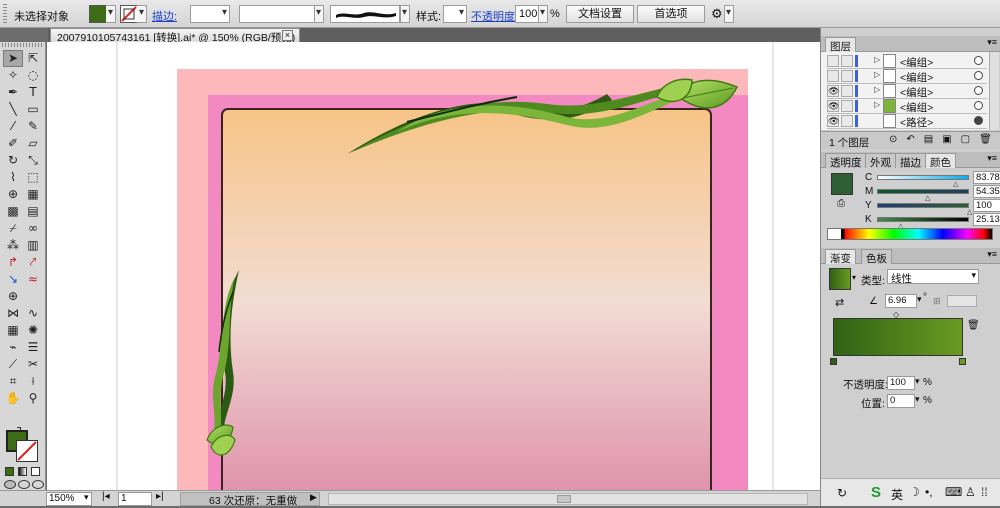  What do you see at coordinates (313, 497) in the screenshot?
I see `status-menu-icon: ▶` at bounding box center [313, 497].